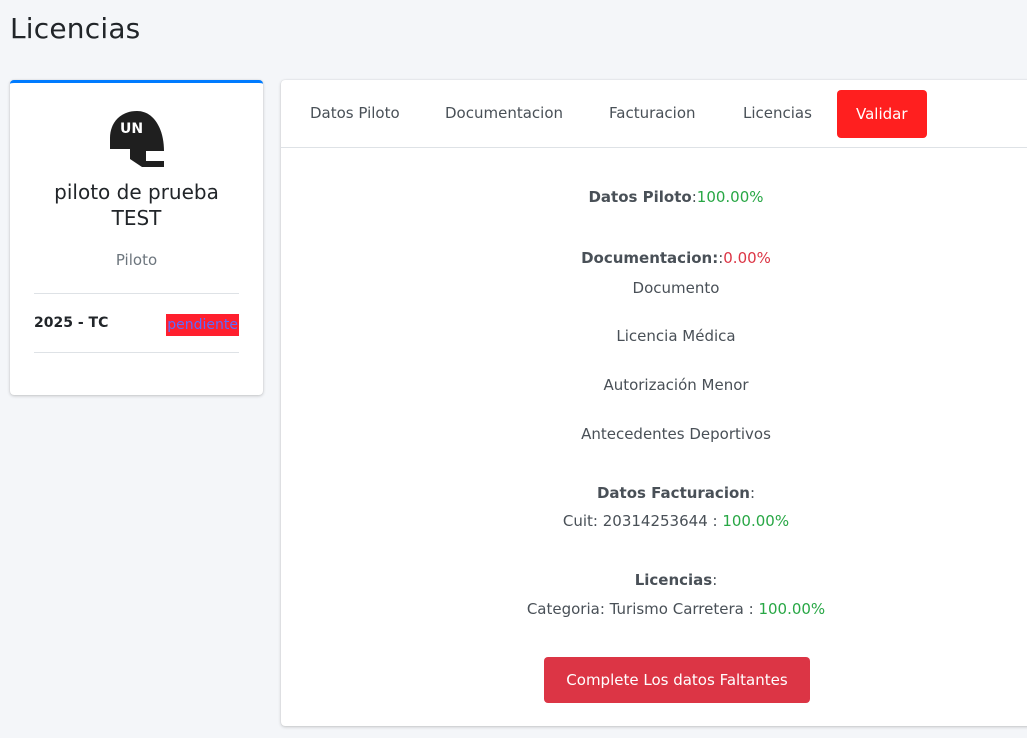 The width and height of the screenshot is (1027, 738). Describe the element at coordinates (650, 258) in the screenshot. I see `documentacion-label: Documentacion:` at that location.